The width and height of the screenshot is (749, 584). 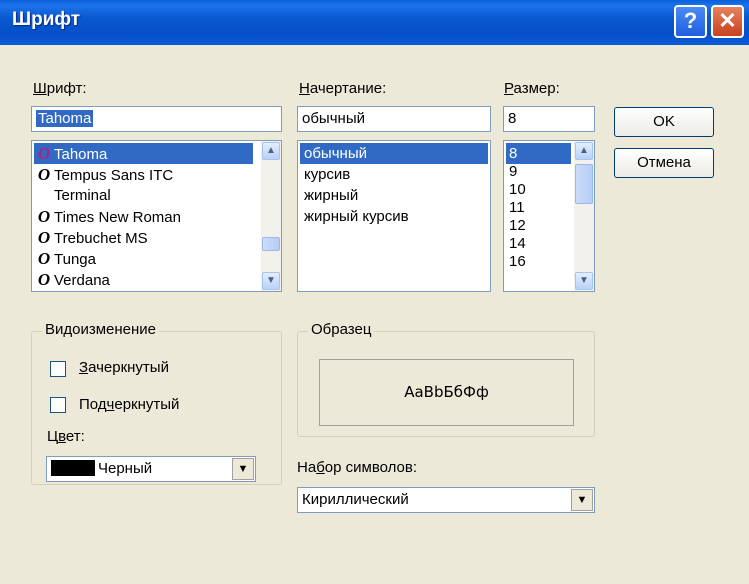 What do you see at coordinates (65, 258) in the screenshot?
I see `font-list-item: O Tunga` at bounding box center [65, 258].